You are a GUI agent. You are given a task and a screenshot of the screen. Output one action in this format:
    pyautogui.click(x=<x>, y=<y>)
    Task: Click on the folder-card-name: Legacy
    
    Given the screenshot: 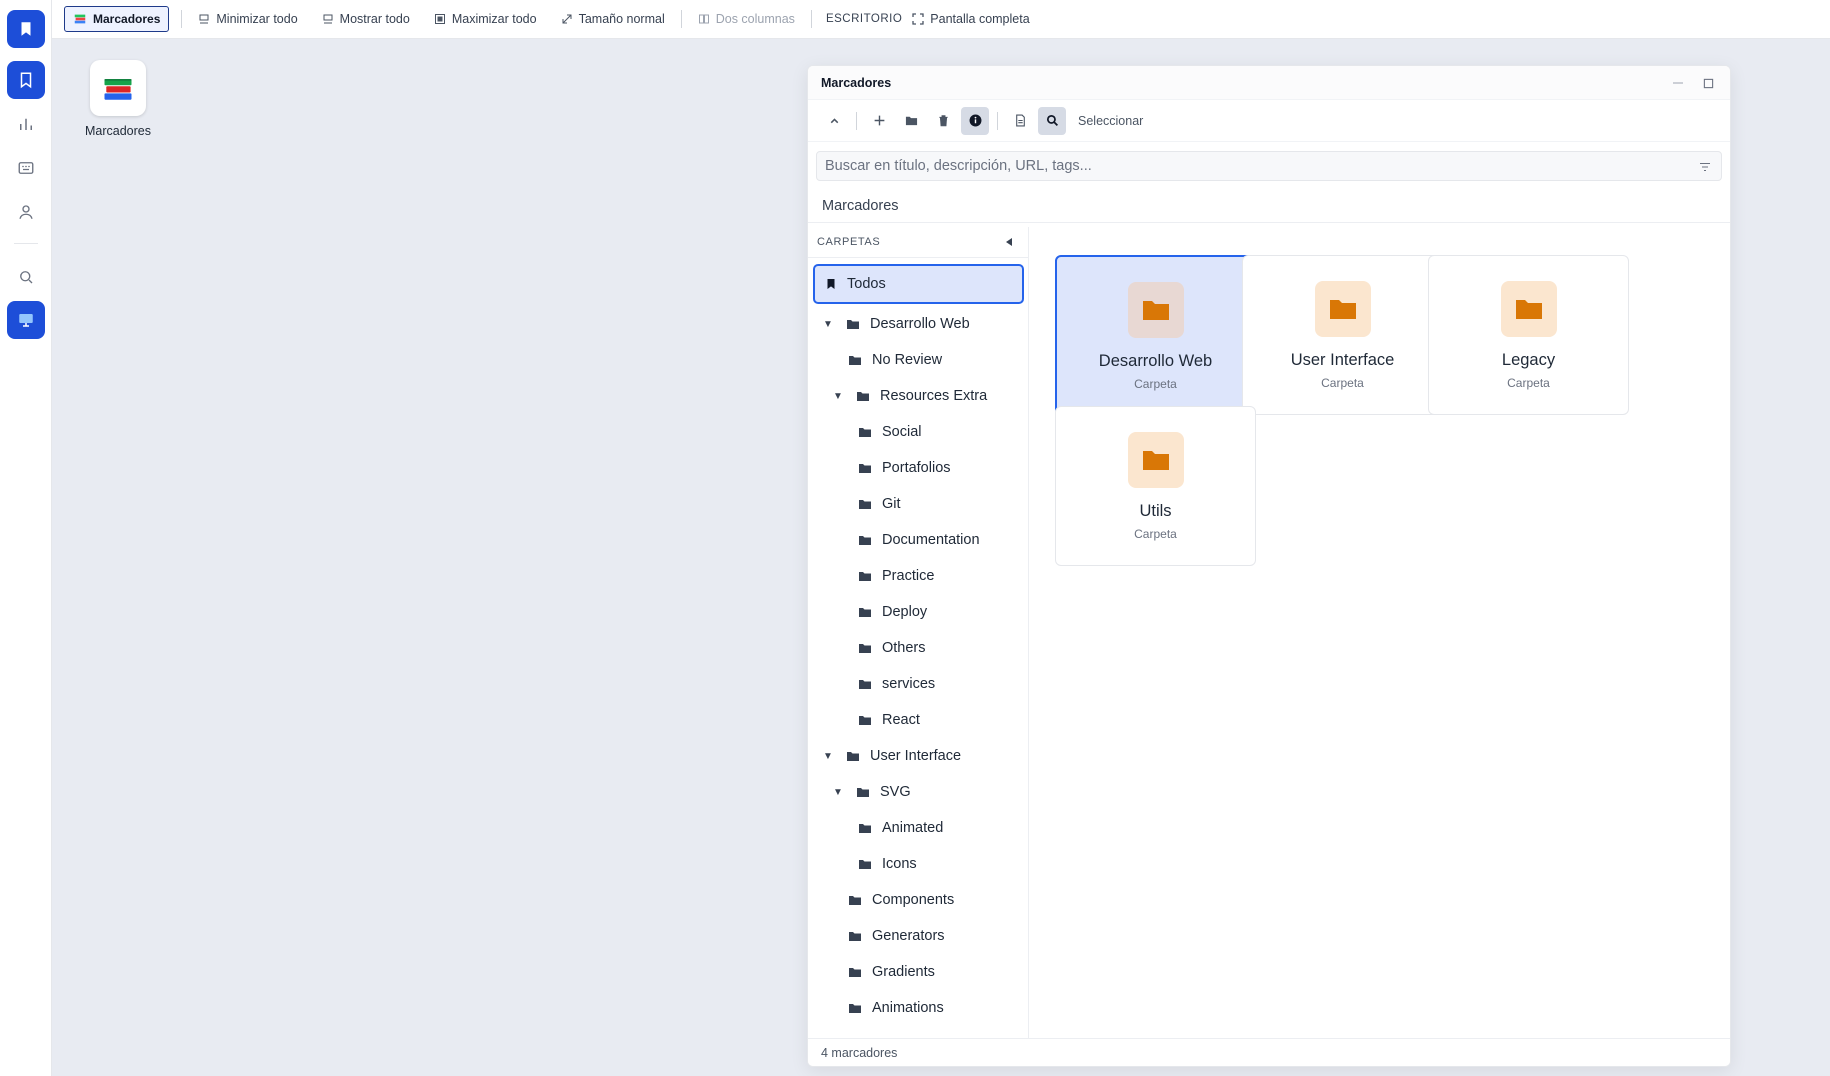 What is the action you would take?
    pyautogui.click(x=1528, y=360)
    